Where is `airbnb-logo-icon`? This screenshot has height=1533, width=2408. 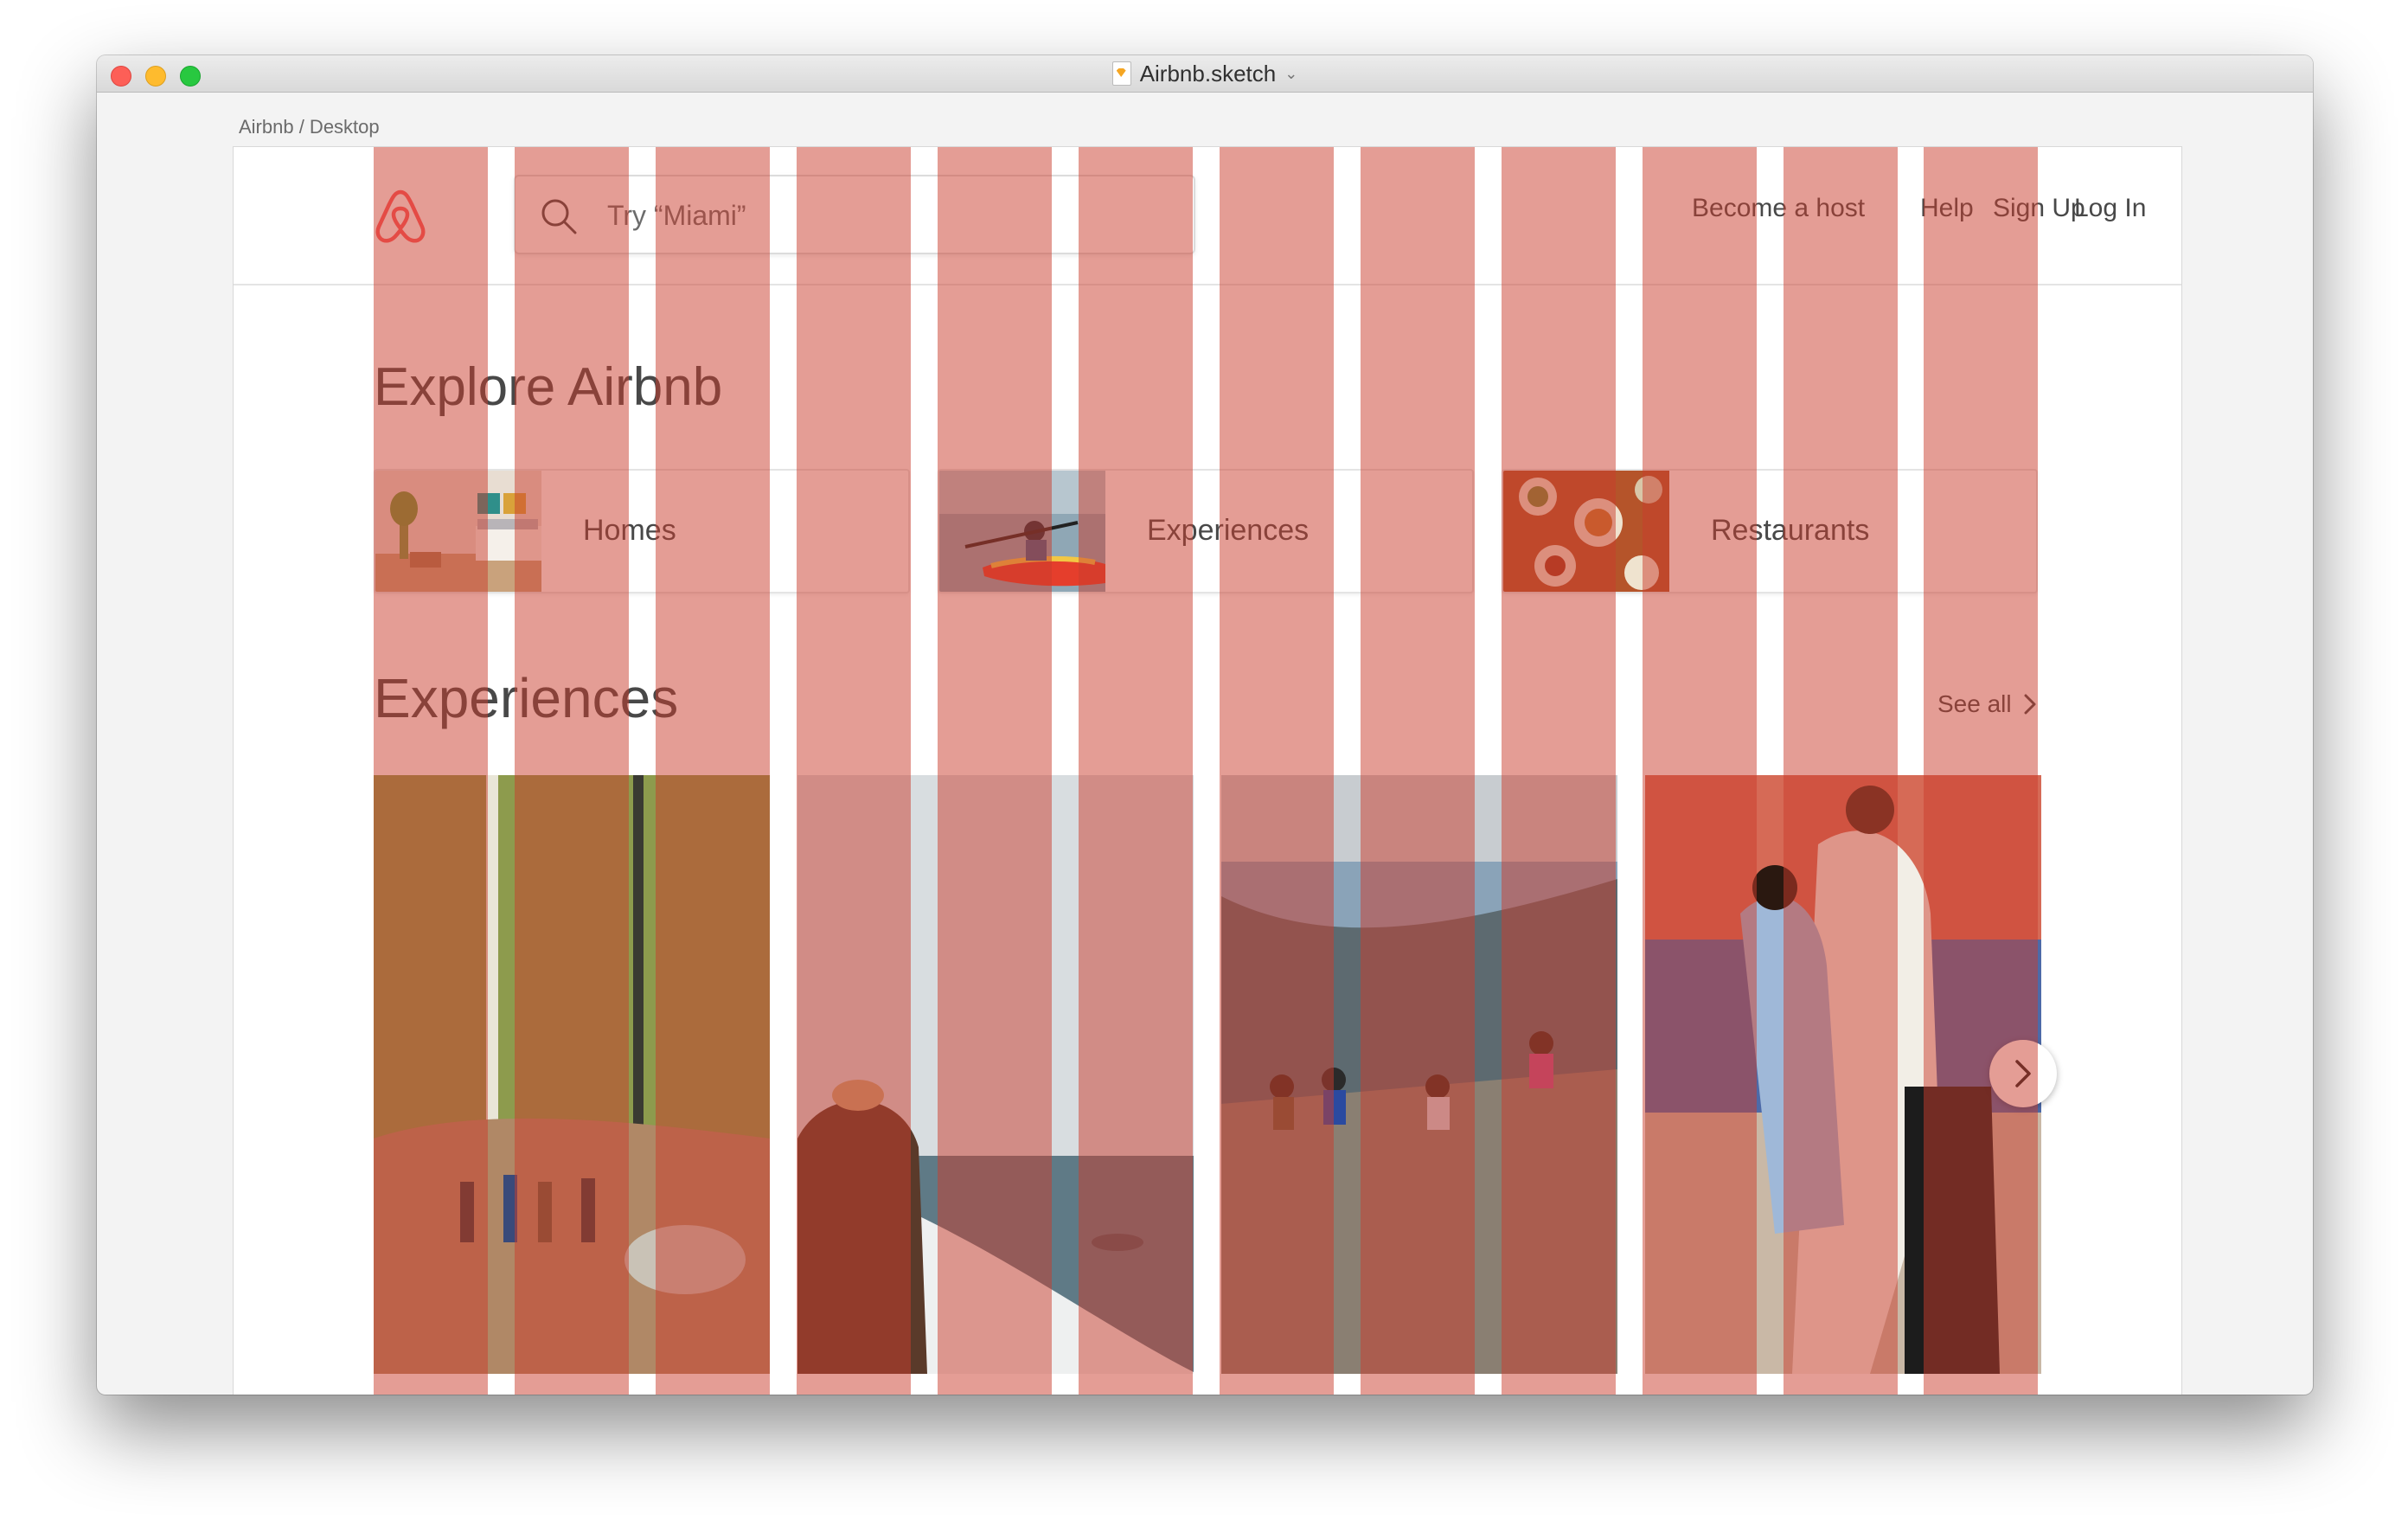
airbnb-logo-icon is located at coordinates (400, 216).